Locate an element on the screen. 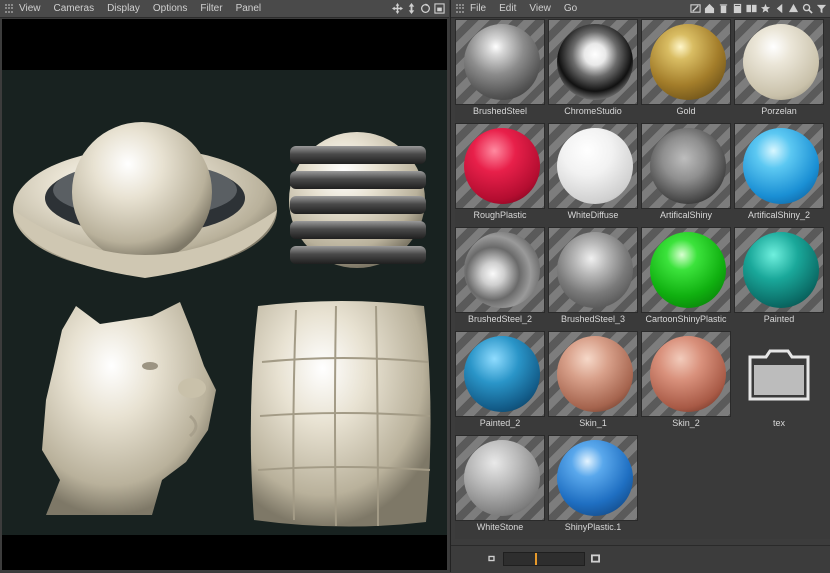 This screenshot has width=830, height=573. frame-icon is located at coordinates (439, 8).